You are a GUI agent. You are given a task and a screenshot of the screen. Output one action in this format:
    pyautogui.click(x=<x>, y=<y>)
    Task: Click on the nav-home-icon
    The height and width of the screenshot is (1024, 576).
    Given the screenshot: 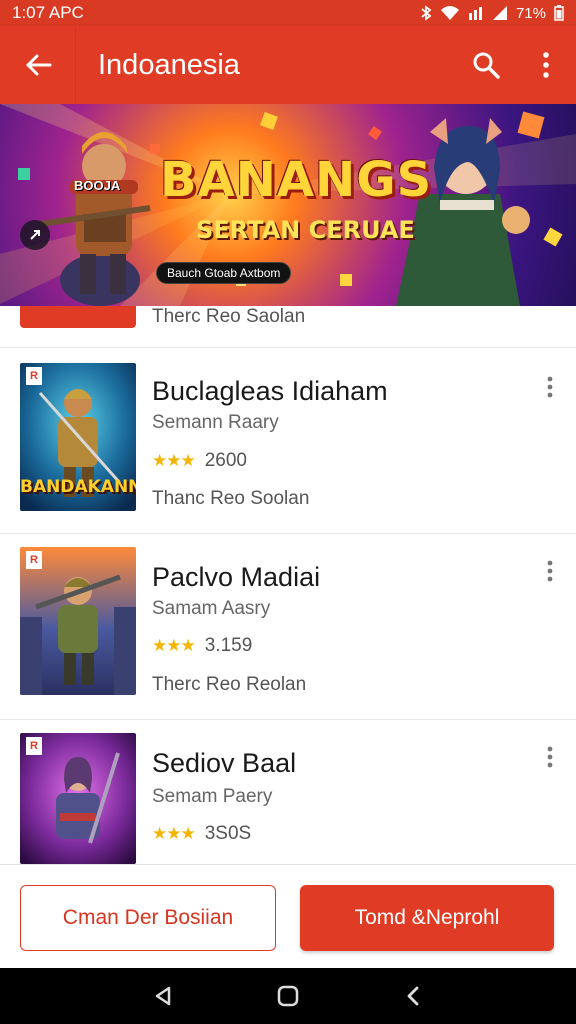 What is the action you would take?
    pyautogui.click(x=288, y=996)
    